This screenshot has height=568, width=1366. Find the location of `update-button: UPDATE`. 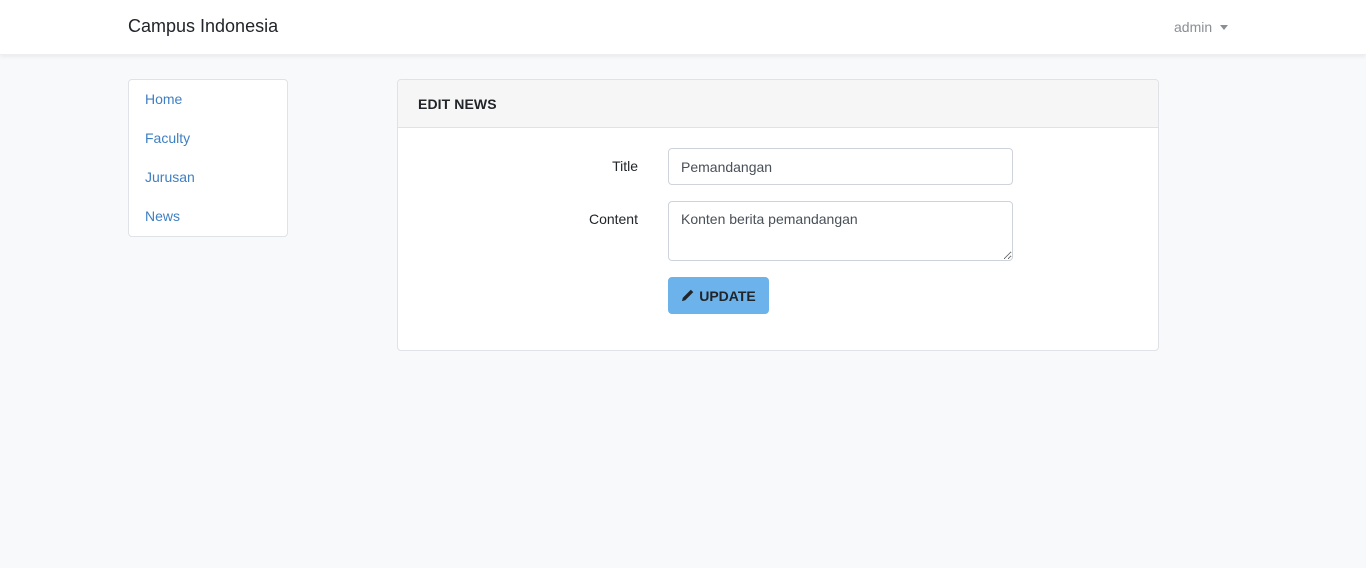

update-button: UPDATE is located at coordinates (718, 295).